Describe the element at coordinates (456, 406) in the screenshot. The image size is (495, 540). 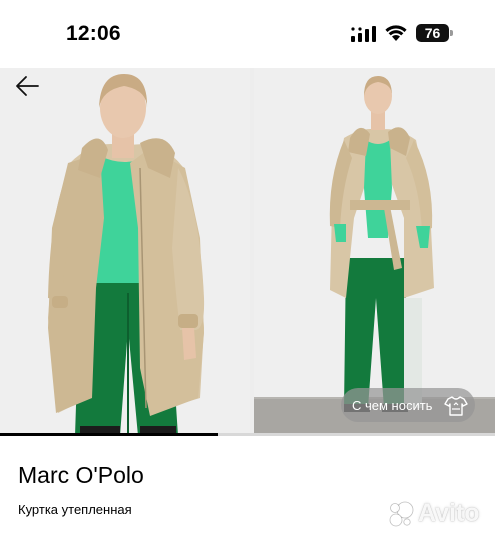
I see `hanger-shirt-icon` at that location.